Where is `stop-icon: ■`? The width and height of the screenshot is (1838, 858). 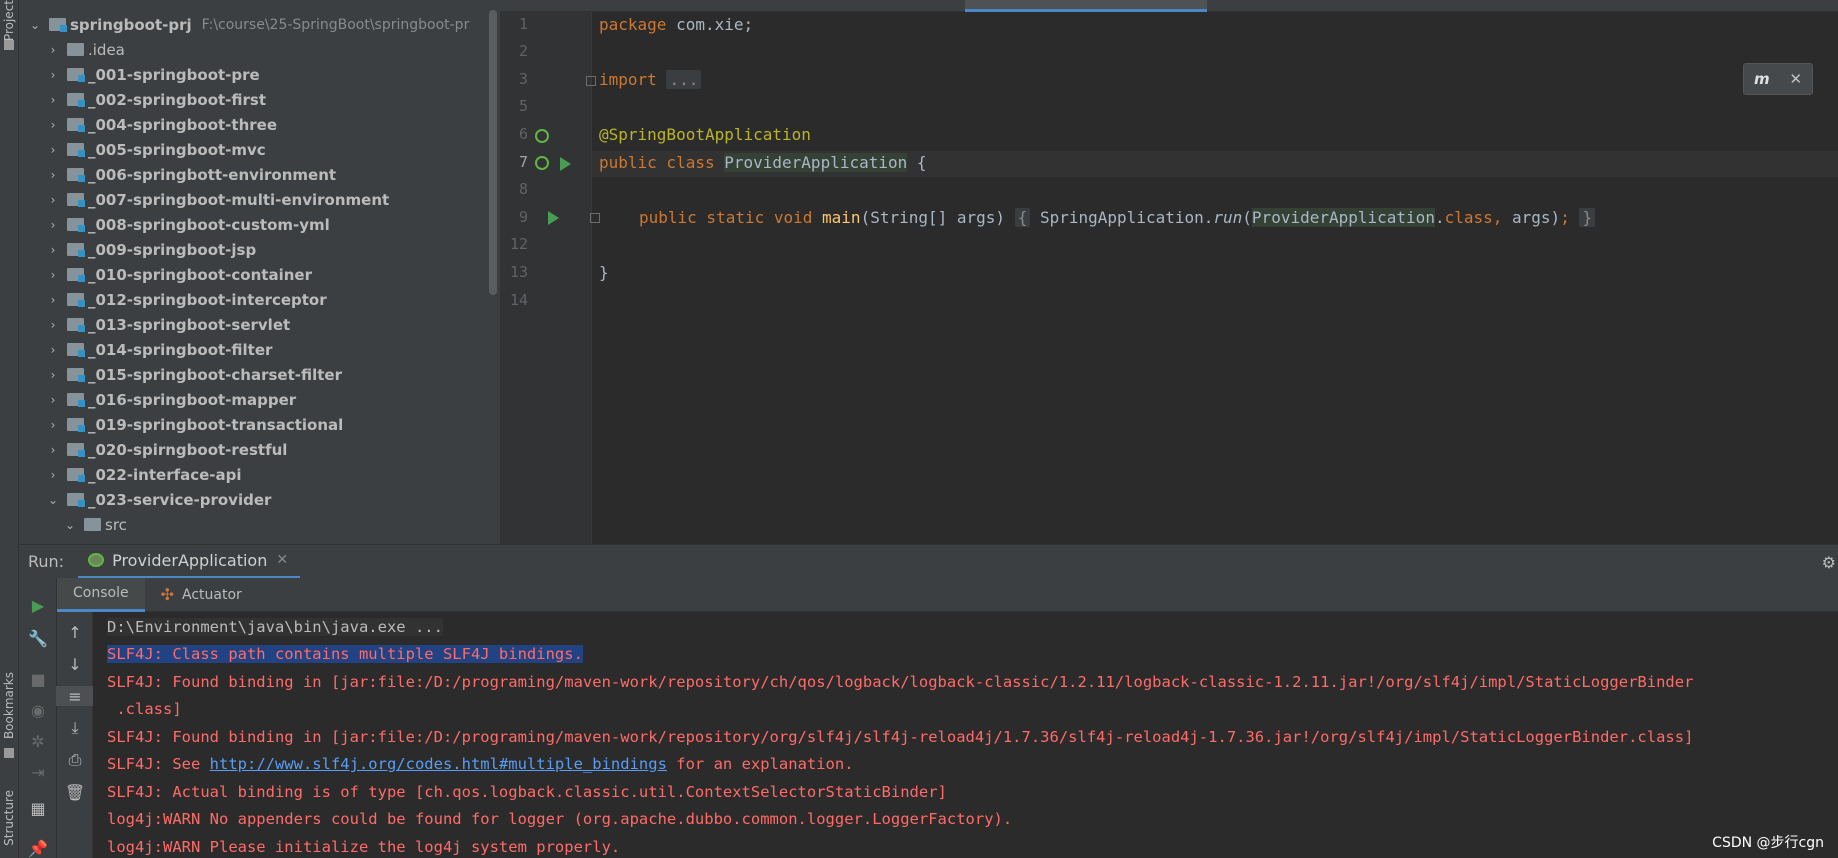
stop-icon: ■ is located at coordinates (38, 679).